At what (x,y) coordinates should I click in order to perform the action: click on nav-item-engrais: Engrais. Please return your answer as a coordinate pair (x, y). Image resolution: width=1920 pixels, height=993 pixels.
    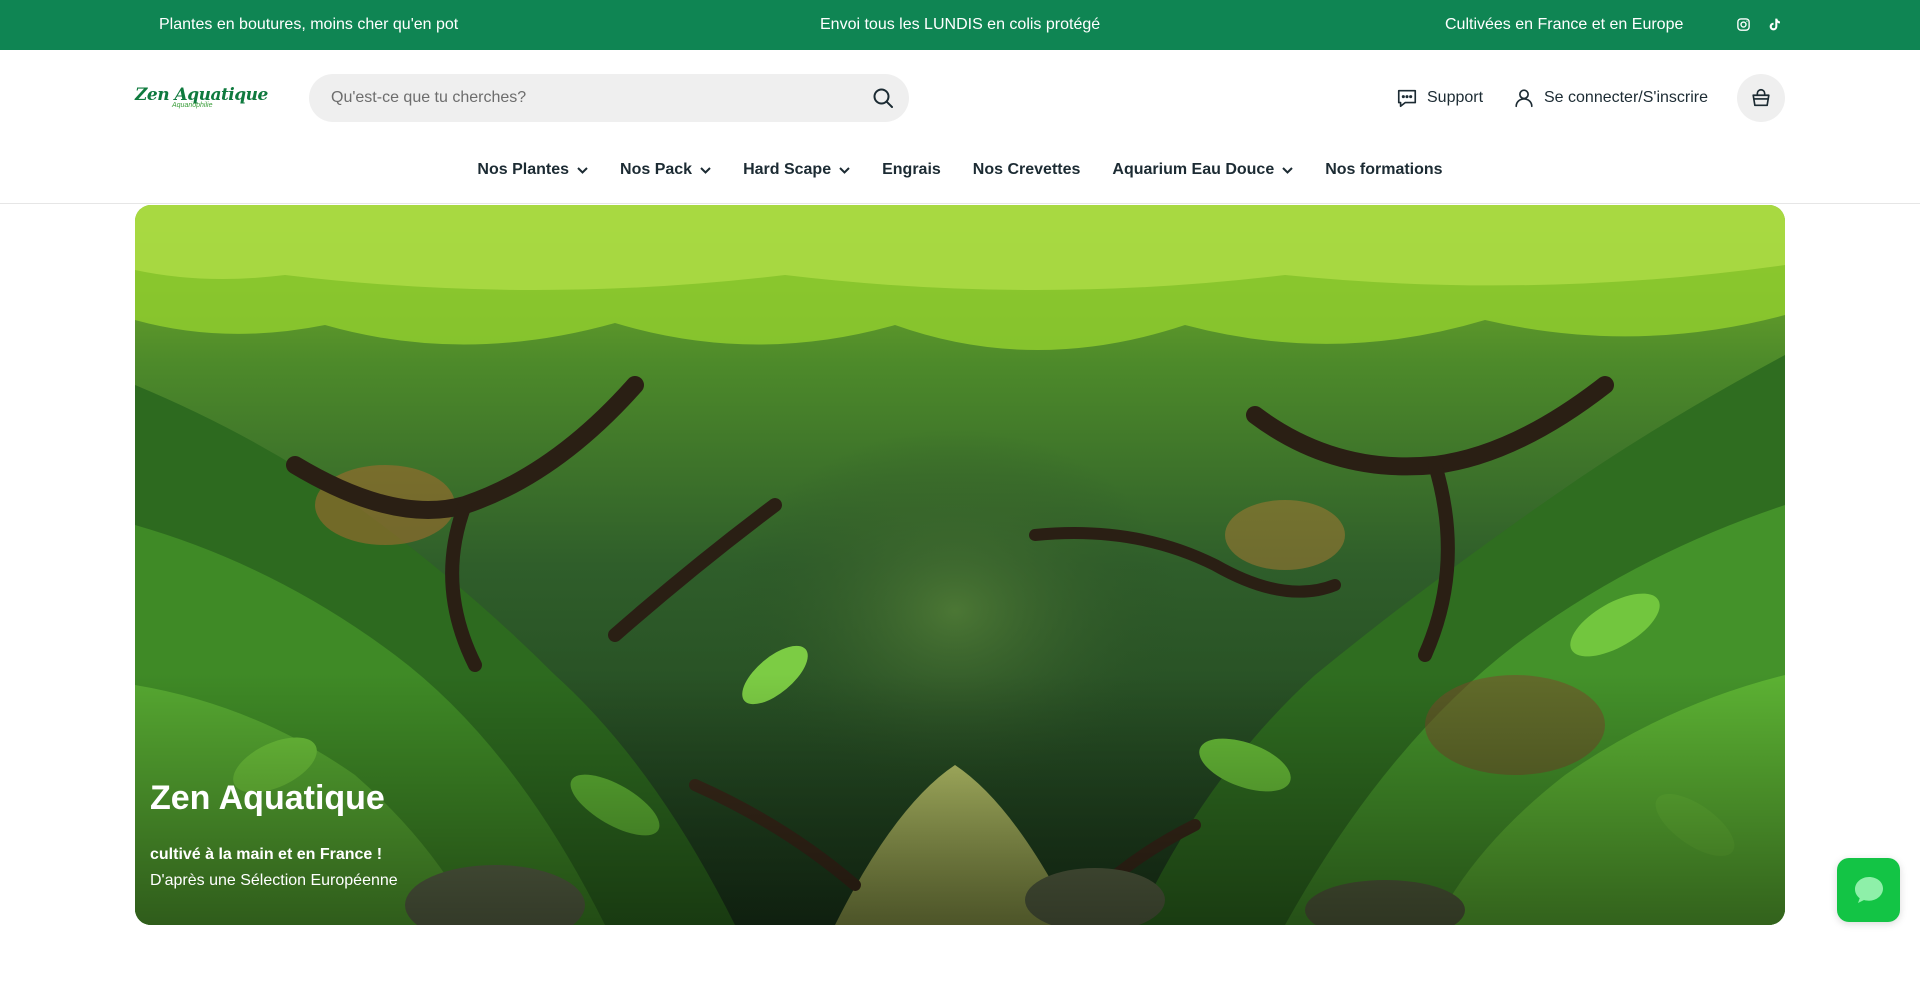
    Looking at the image, I should click on (911, 170).